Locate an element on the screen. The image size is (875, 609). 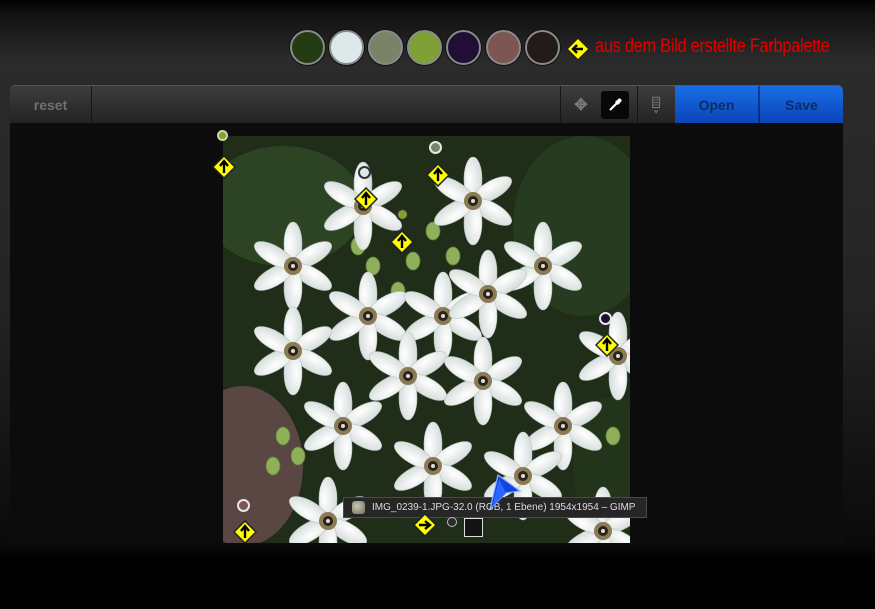
move-icon: ✥ is located at coordinates (581, 104).